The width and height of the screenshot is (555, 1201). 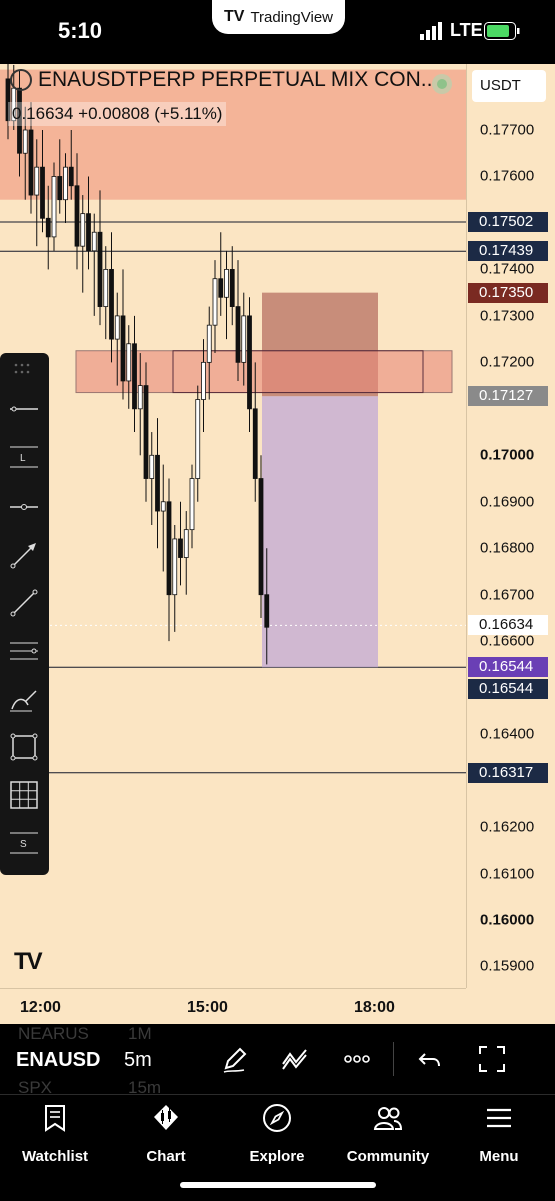 I want to click on market-status-icon, so click(x=442, y=84).